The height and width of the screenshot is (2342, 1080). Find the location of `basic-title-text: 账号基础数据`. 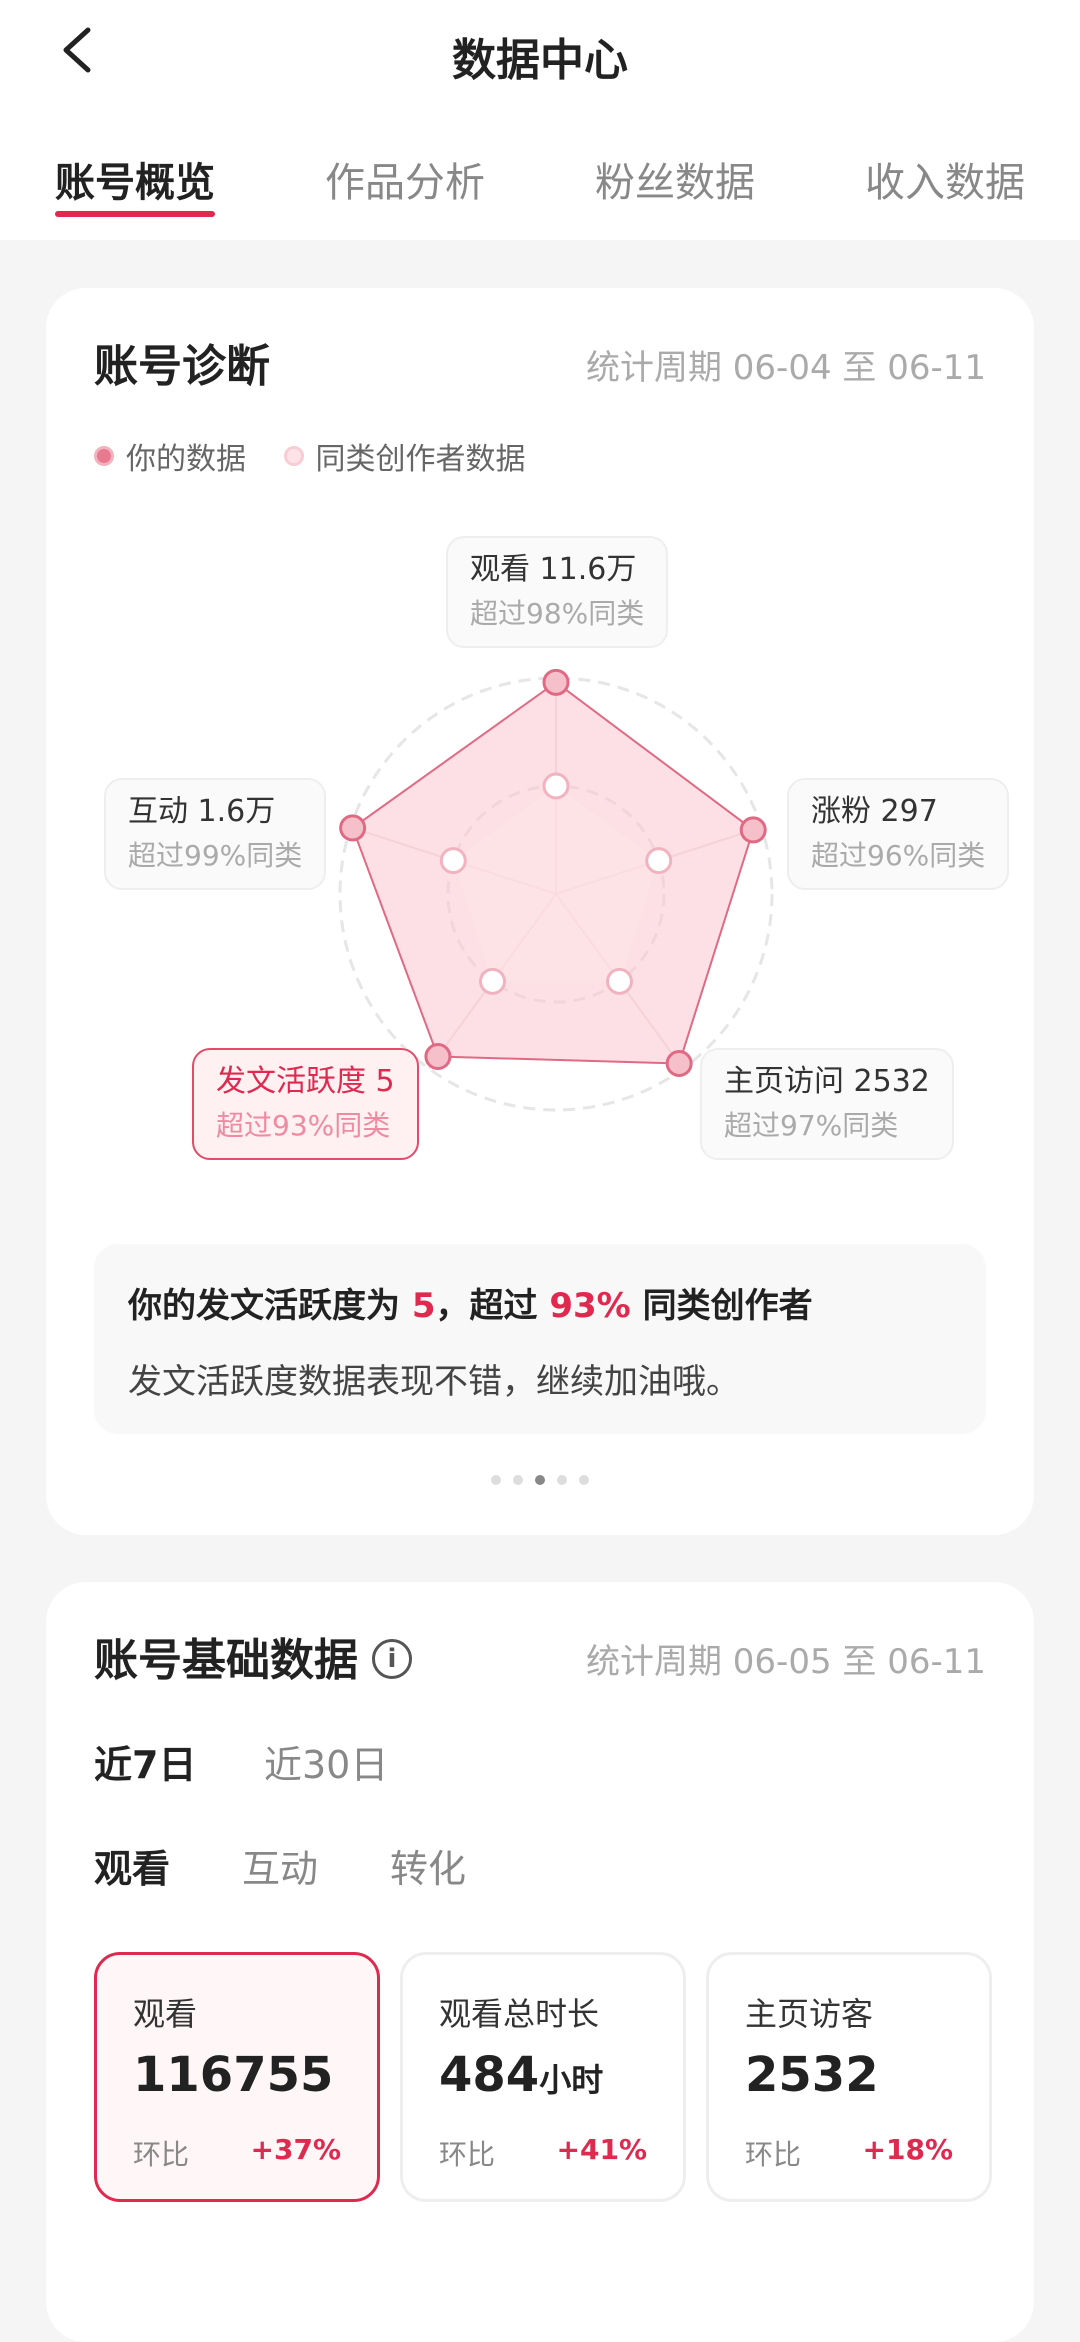

basic-title-text: 账号基础数据 is located at coordinates (226, 1660).